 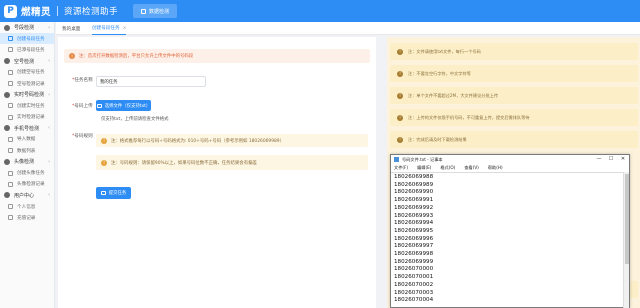 I want to click on sidebar-item-create-empty: 创建空号任务, so click(x=27, y=72).